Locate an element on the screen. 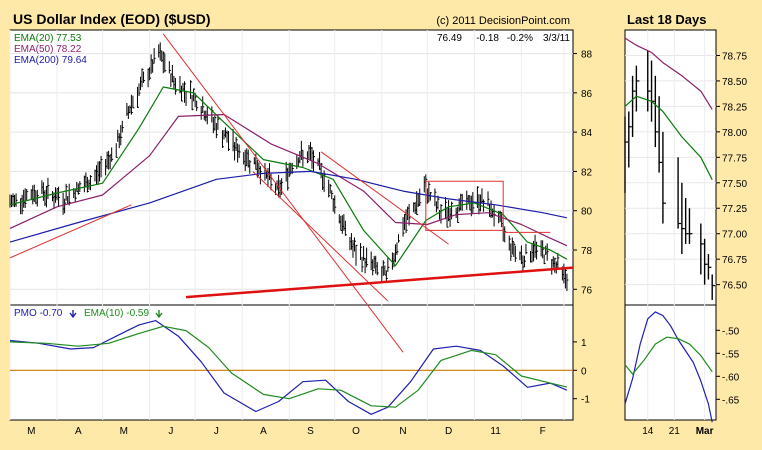 This screenshot has height=450, width=762. legend-pmo-signal: EMA(10) -0.59 is located at coordinates (116, 313).